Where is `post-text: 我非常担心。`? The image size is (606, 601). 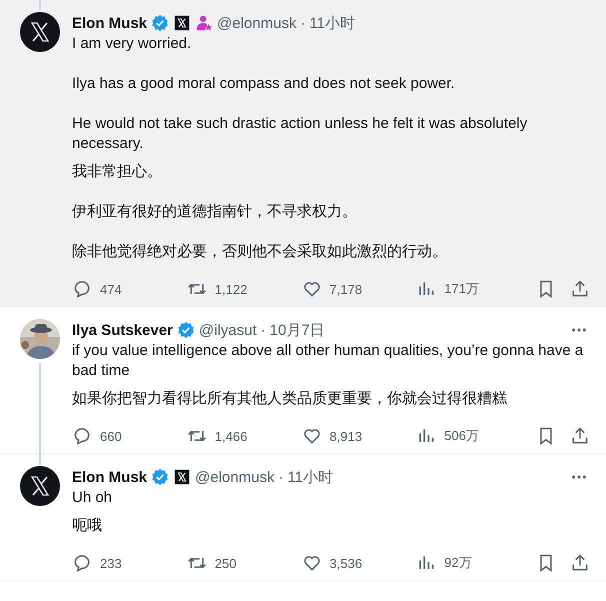
post-text: 我非常担心。 is located at coordinates (117, 172).